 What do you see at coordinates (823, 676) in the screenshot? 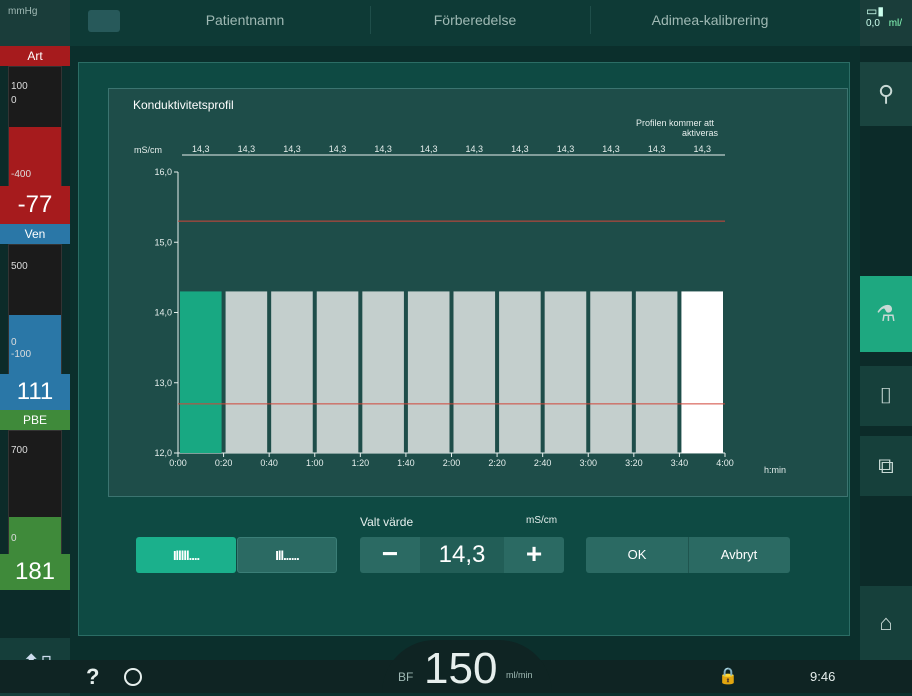
I see `clock-time: 9:46` at bounding box center [823, 676].